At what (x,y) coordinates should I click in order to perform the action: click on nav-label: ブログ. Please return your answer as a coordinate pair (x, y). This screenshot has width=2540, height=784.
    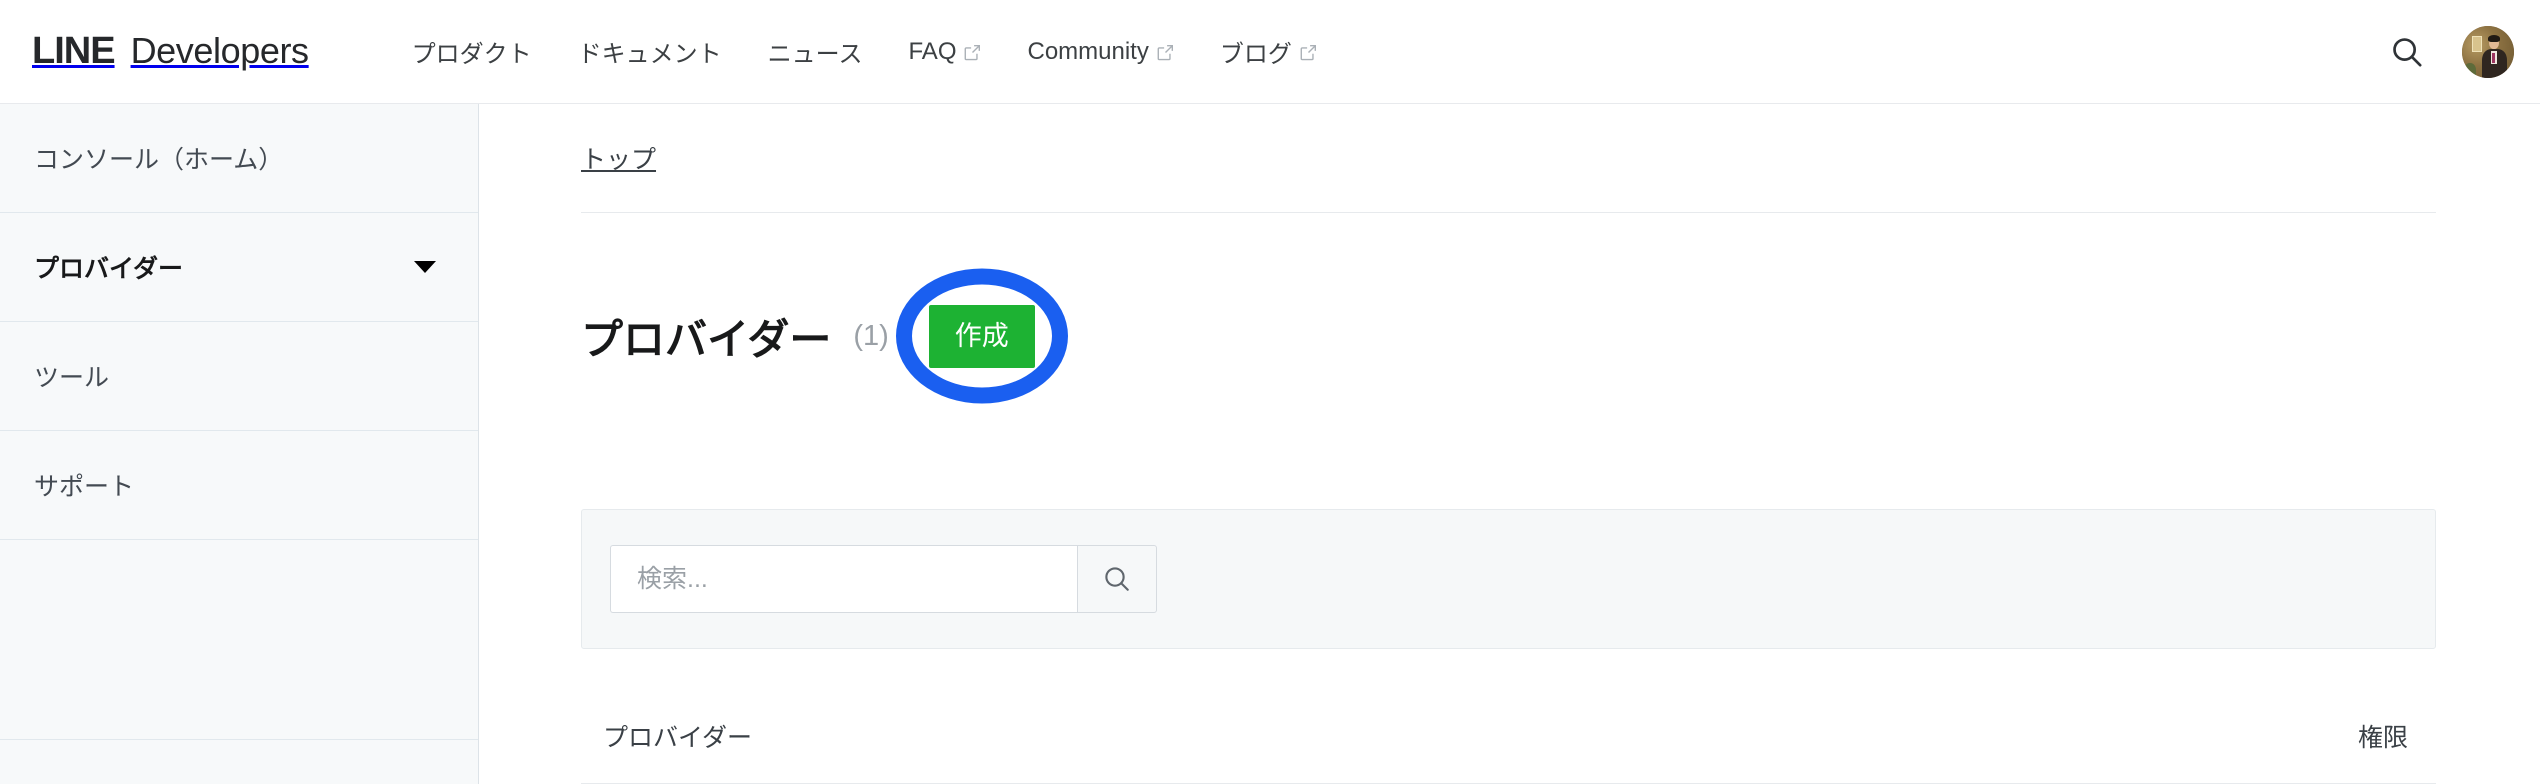
    Looking at the image, I should click on (1255, 54).